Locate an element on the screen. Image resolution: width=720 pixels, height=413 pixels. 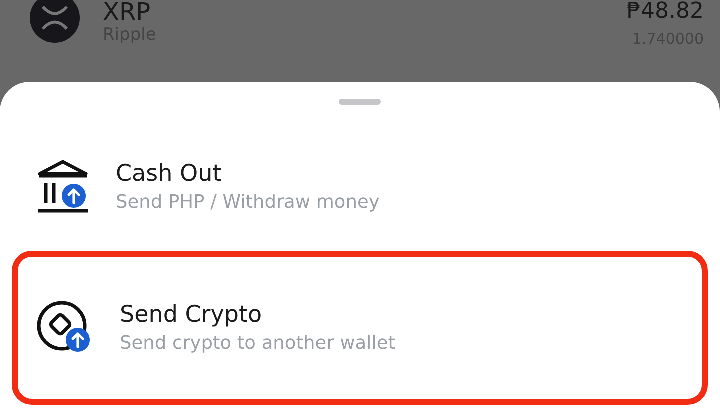
drag-handle is located at coordinates (360, 102).